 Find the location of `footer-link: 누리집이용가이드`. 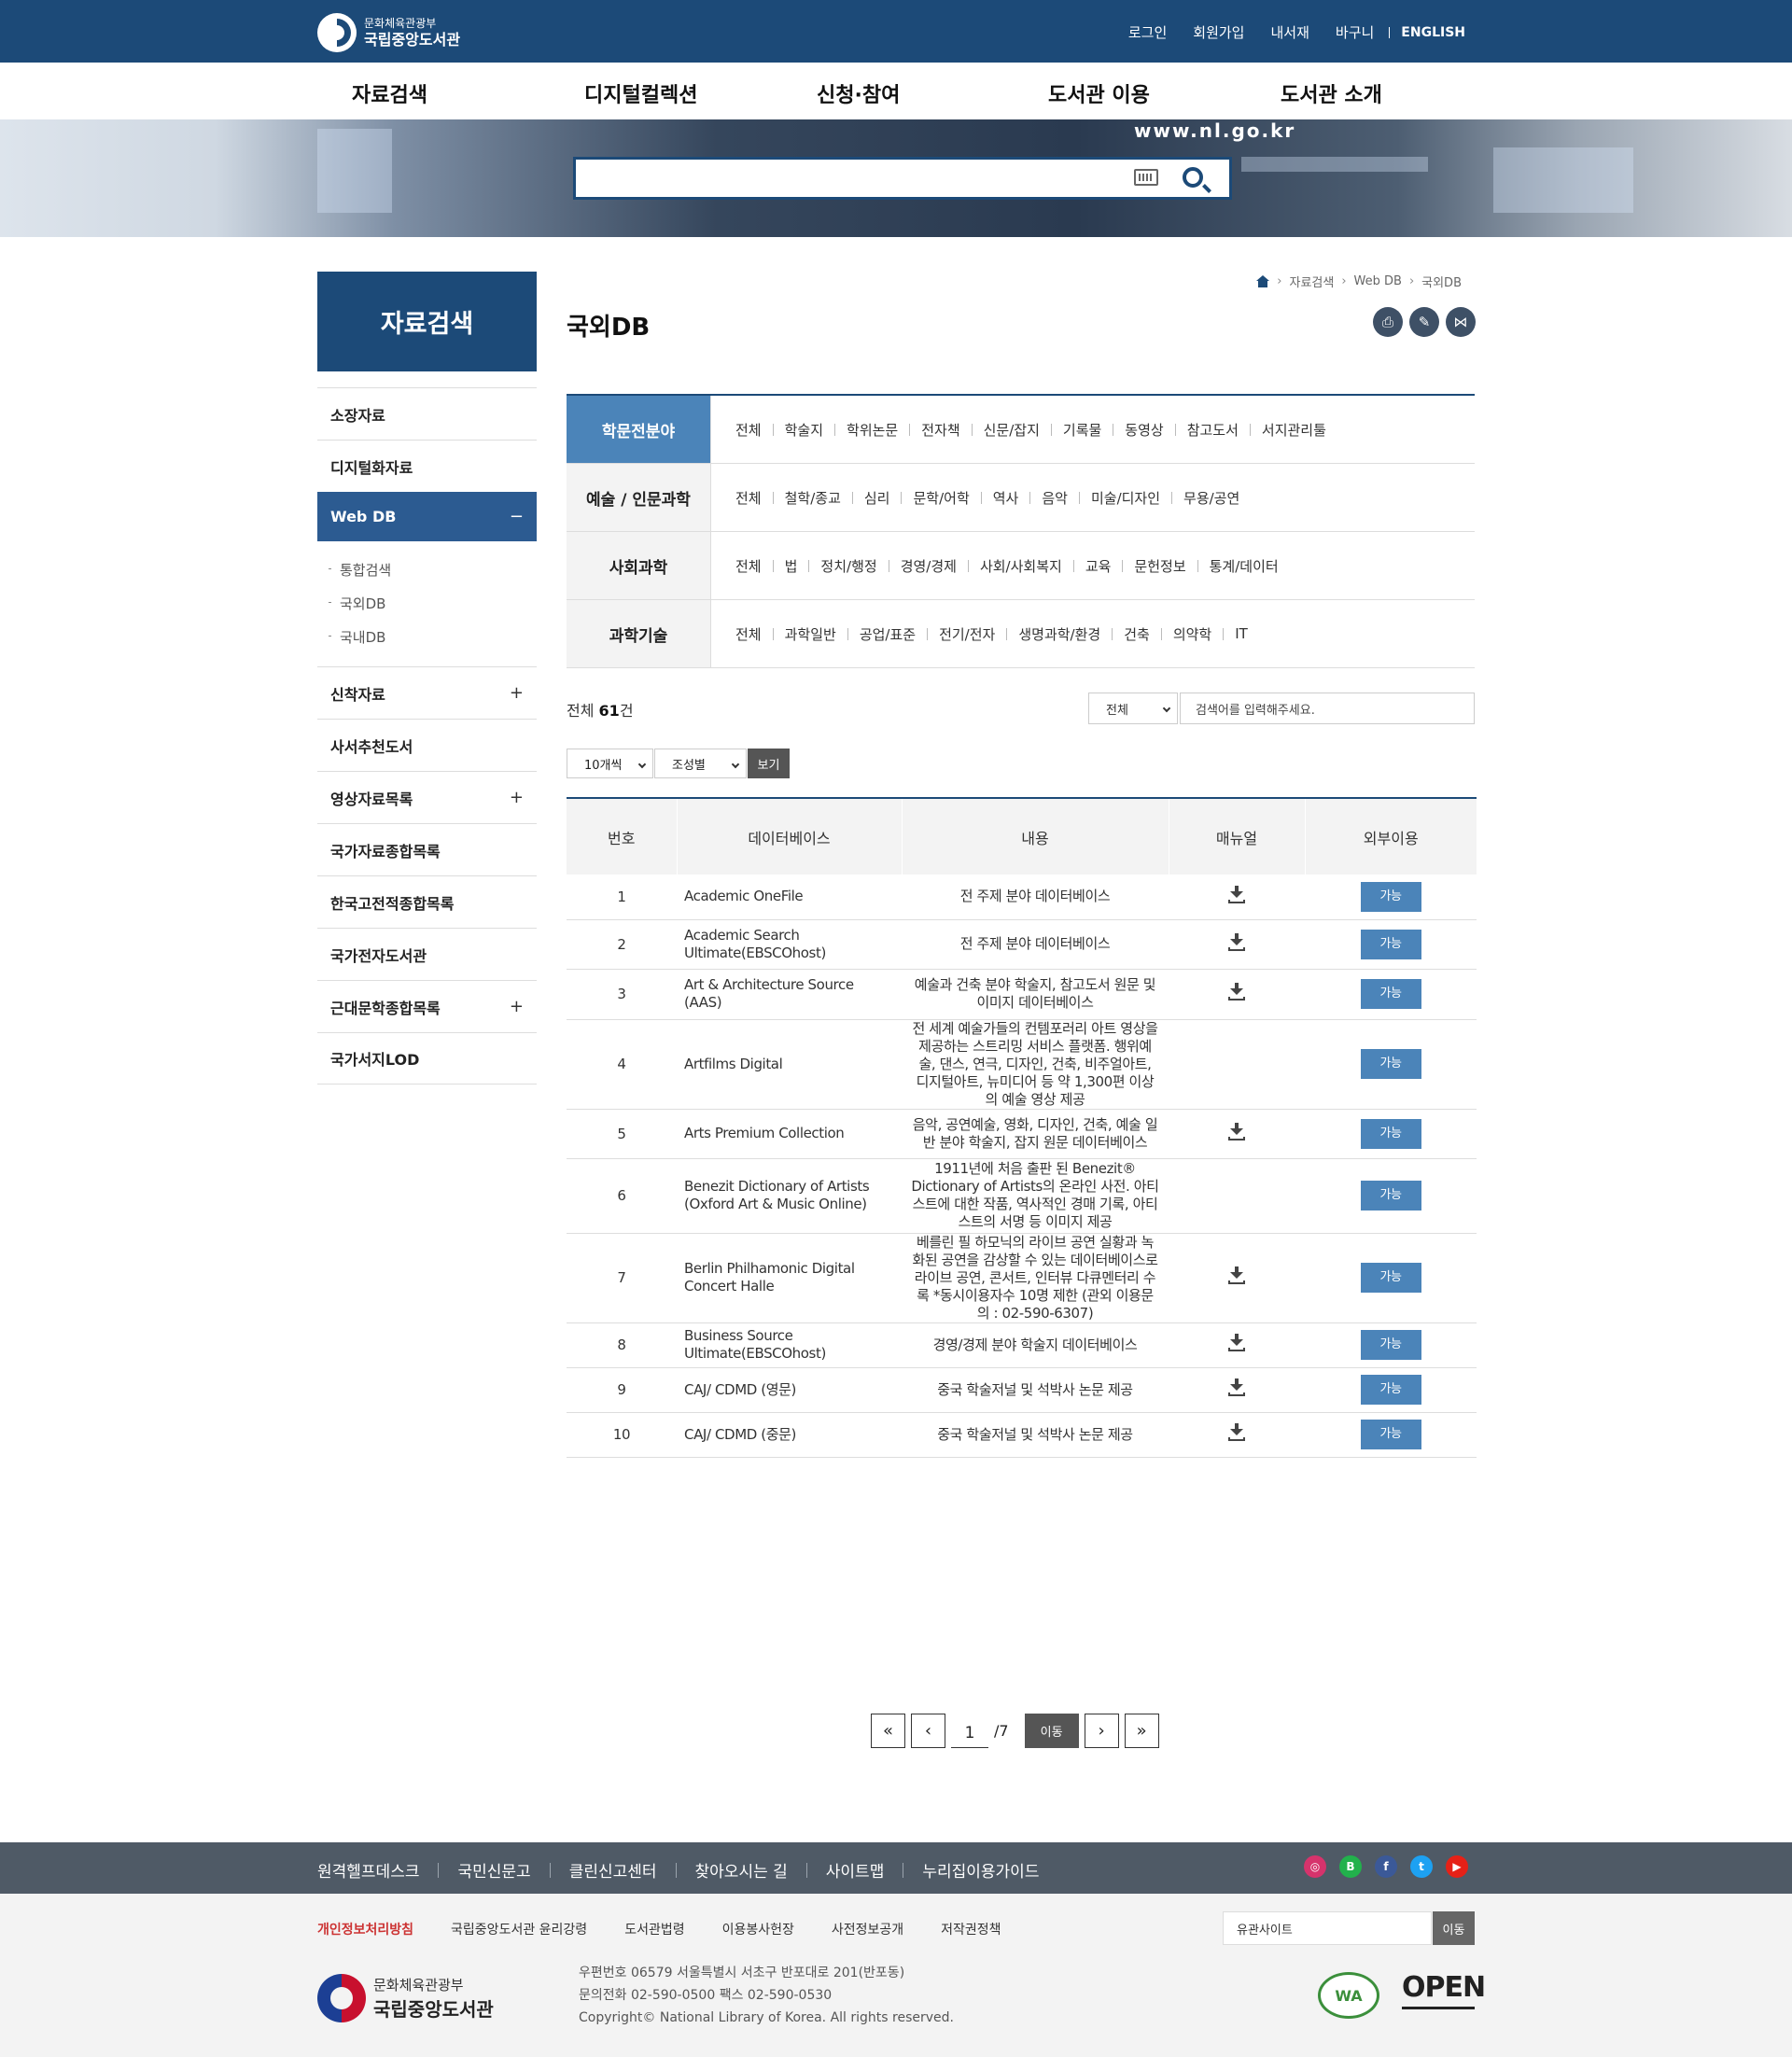

footer-link: 누리집이용가이드 is located at coordinates (980, 1870).